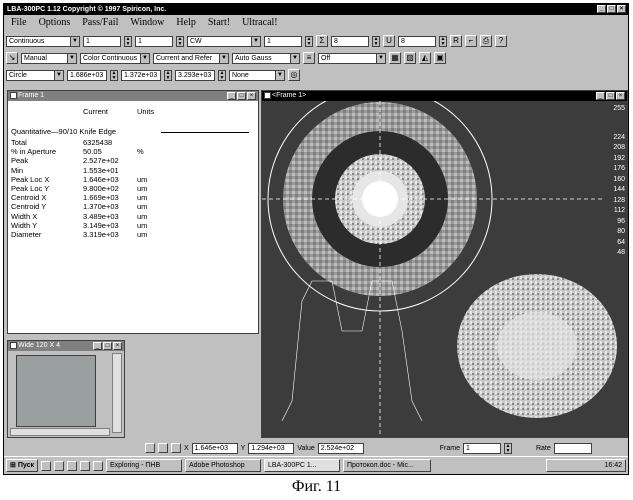 The image size is (633, 500). Describe the element at coordinates (309, 58) in the screenshot. I see `bars-icon: ≡` at that location.